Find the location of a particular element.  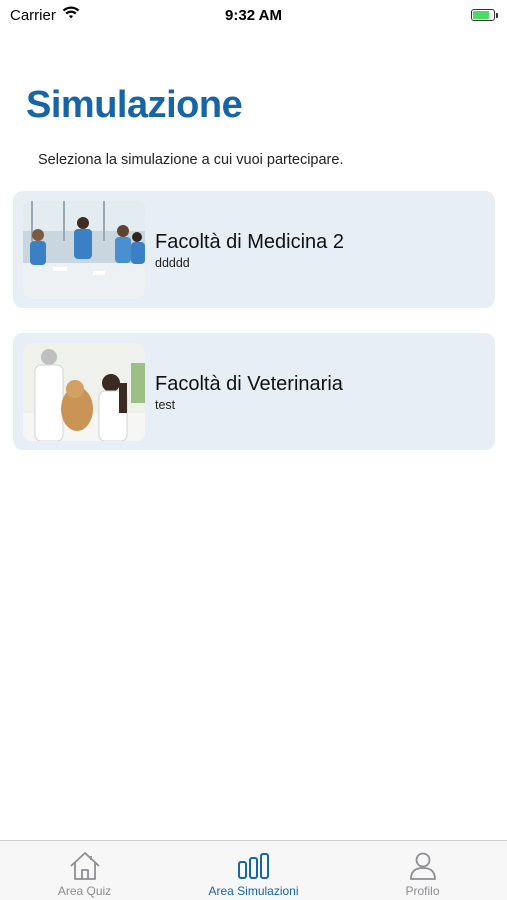

tab-profilo: Profilo is located at coordinates (422, 869).